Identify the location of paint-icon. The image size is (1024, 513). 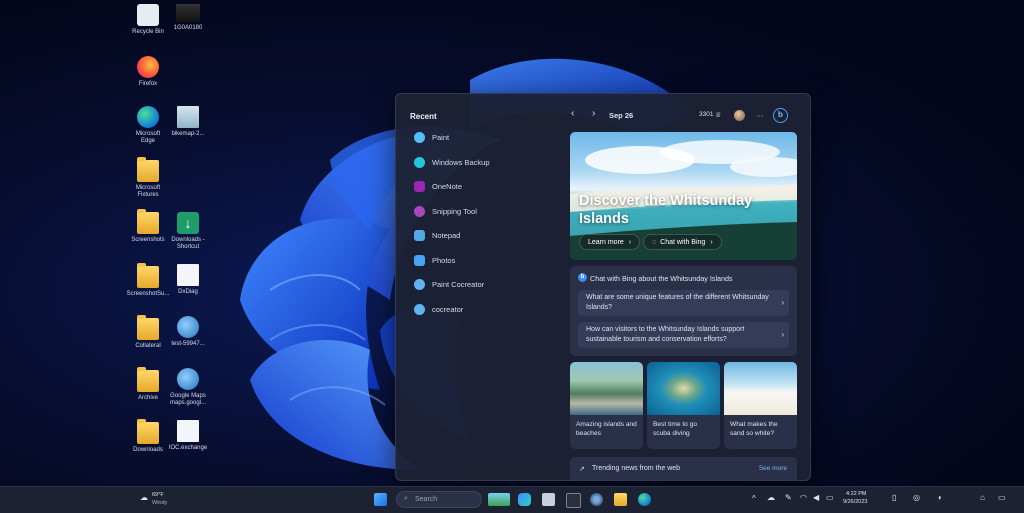
(419, 137).